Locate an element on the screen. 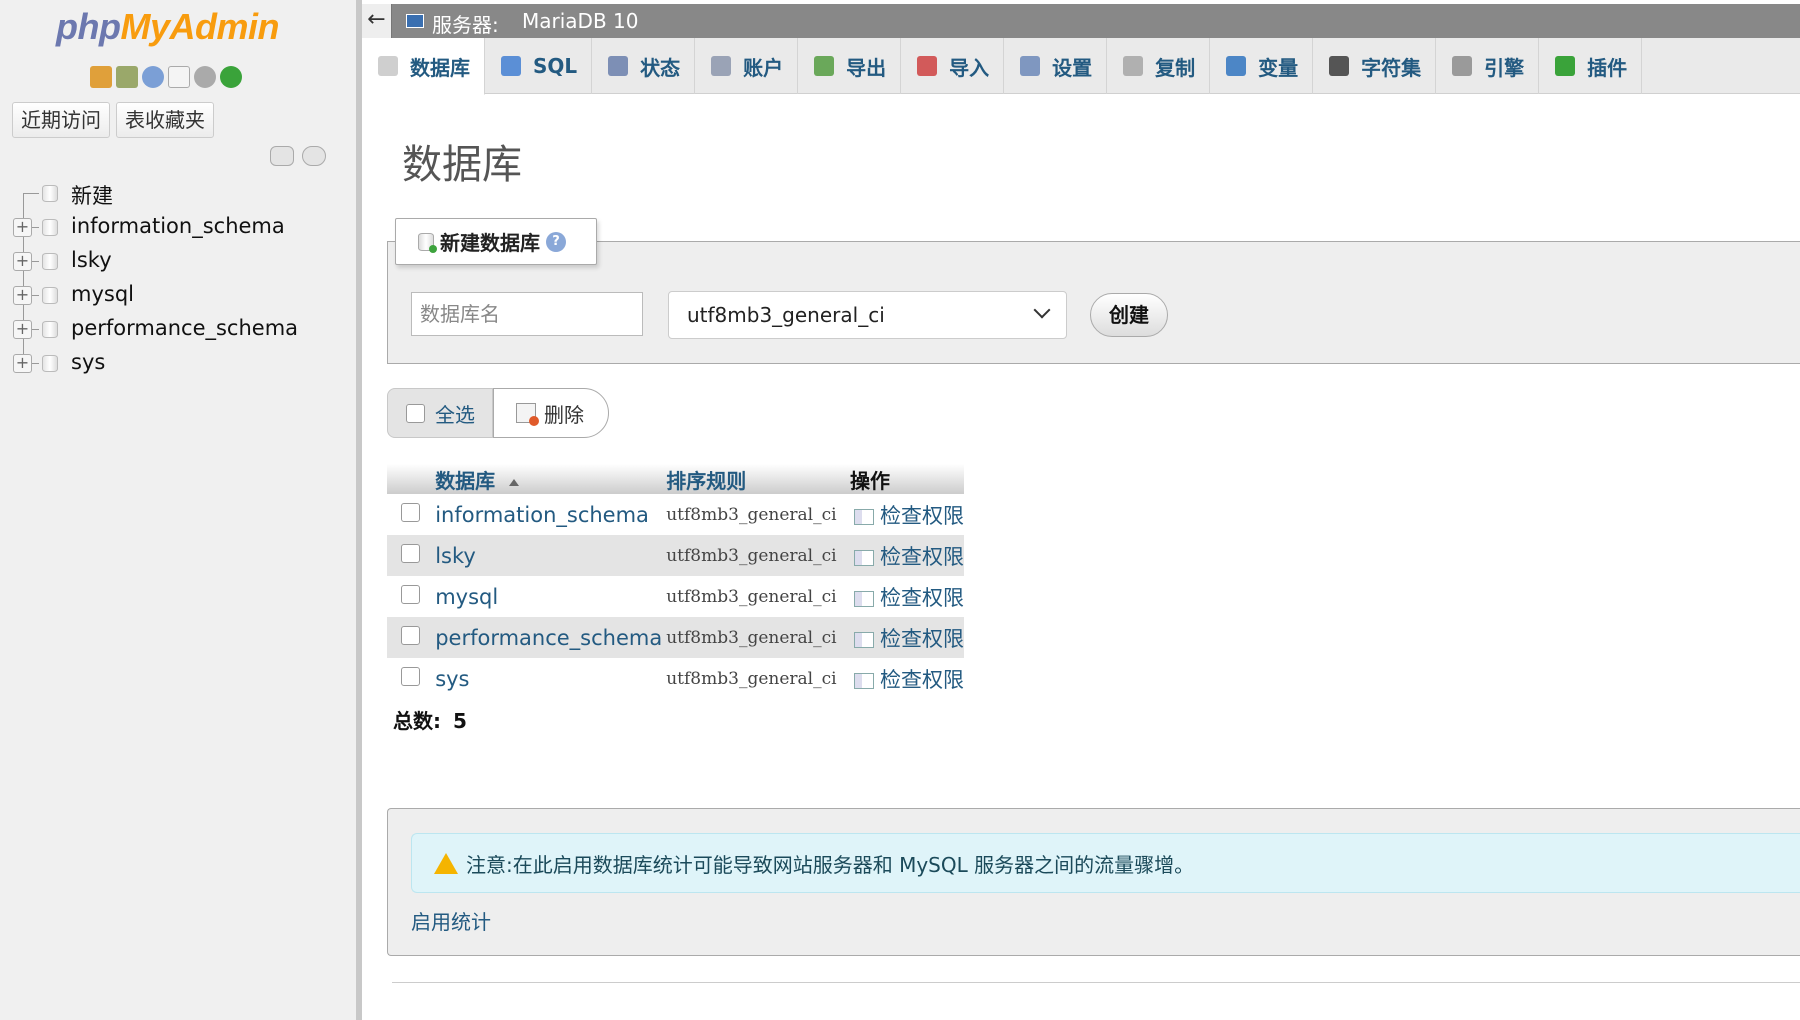  tab-import: 导入 is located at coordinates (953, 66).